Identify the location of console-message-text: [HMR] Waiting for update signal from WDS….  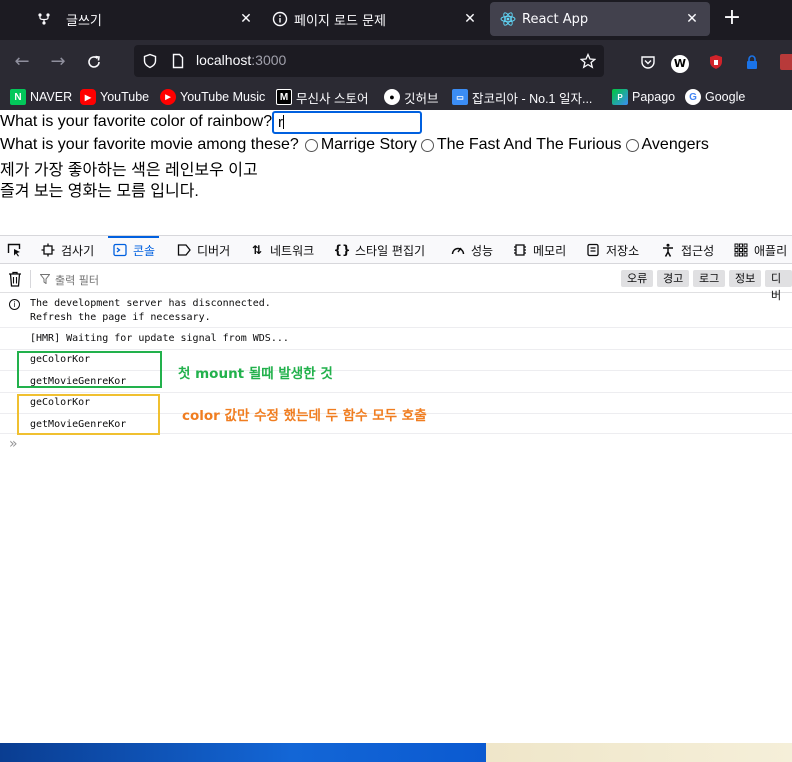
(159, 338).